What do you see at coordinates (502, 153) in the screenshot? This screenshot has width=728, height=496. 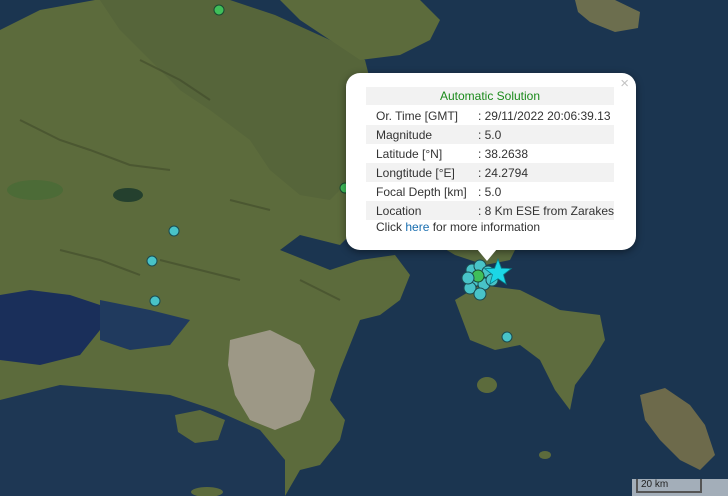 I see `info-value: : 38.2638` at bounding box center [502, 153].